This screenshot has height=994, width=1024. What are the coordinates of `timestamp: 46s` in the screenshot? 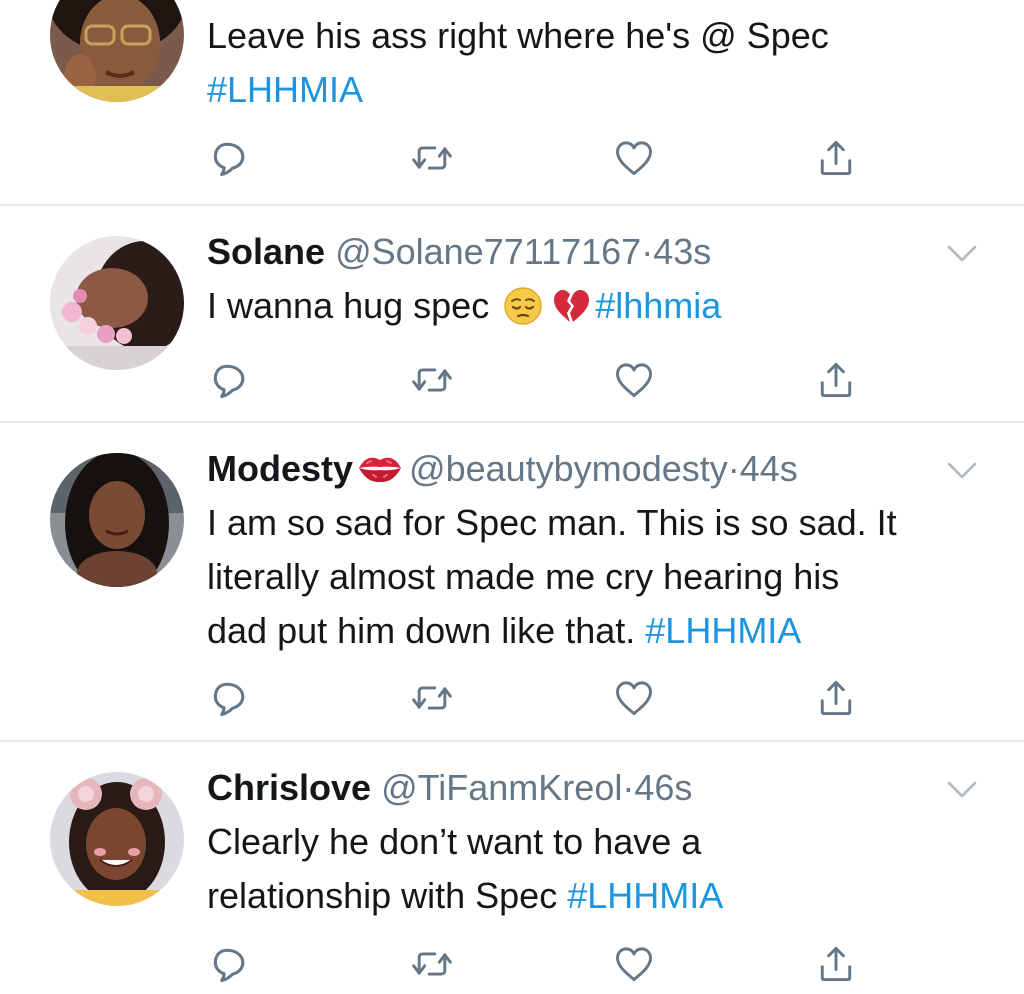 It's located at (663, 787).